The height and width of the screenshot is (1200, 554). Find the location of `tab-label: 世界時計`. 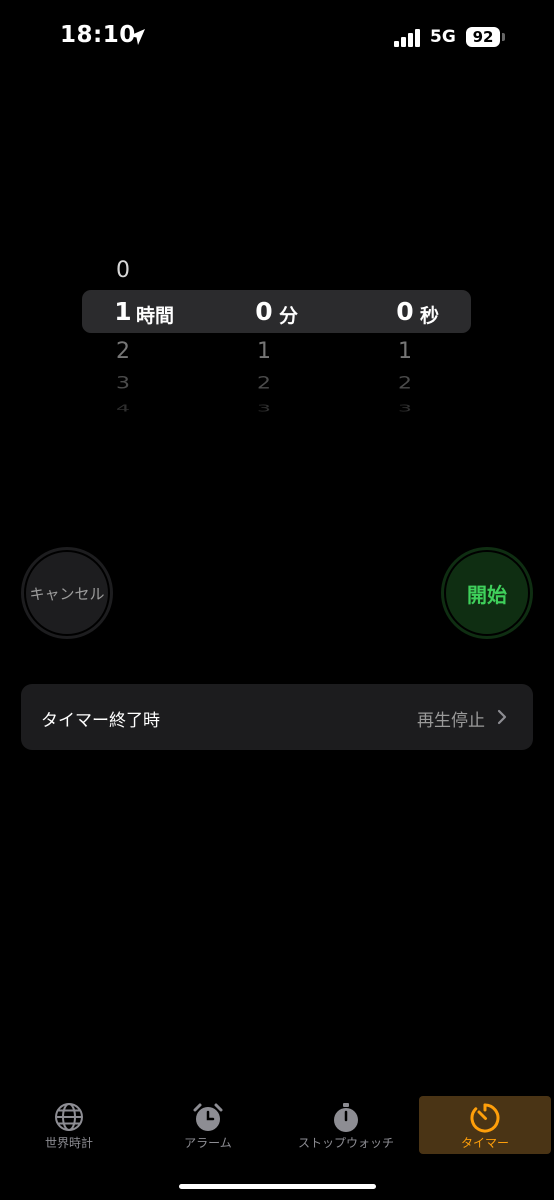

tab-label: 世界時計 is located at coordinates (68, 1143).